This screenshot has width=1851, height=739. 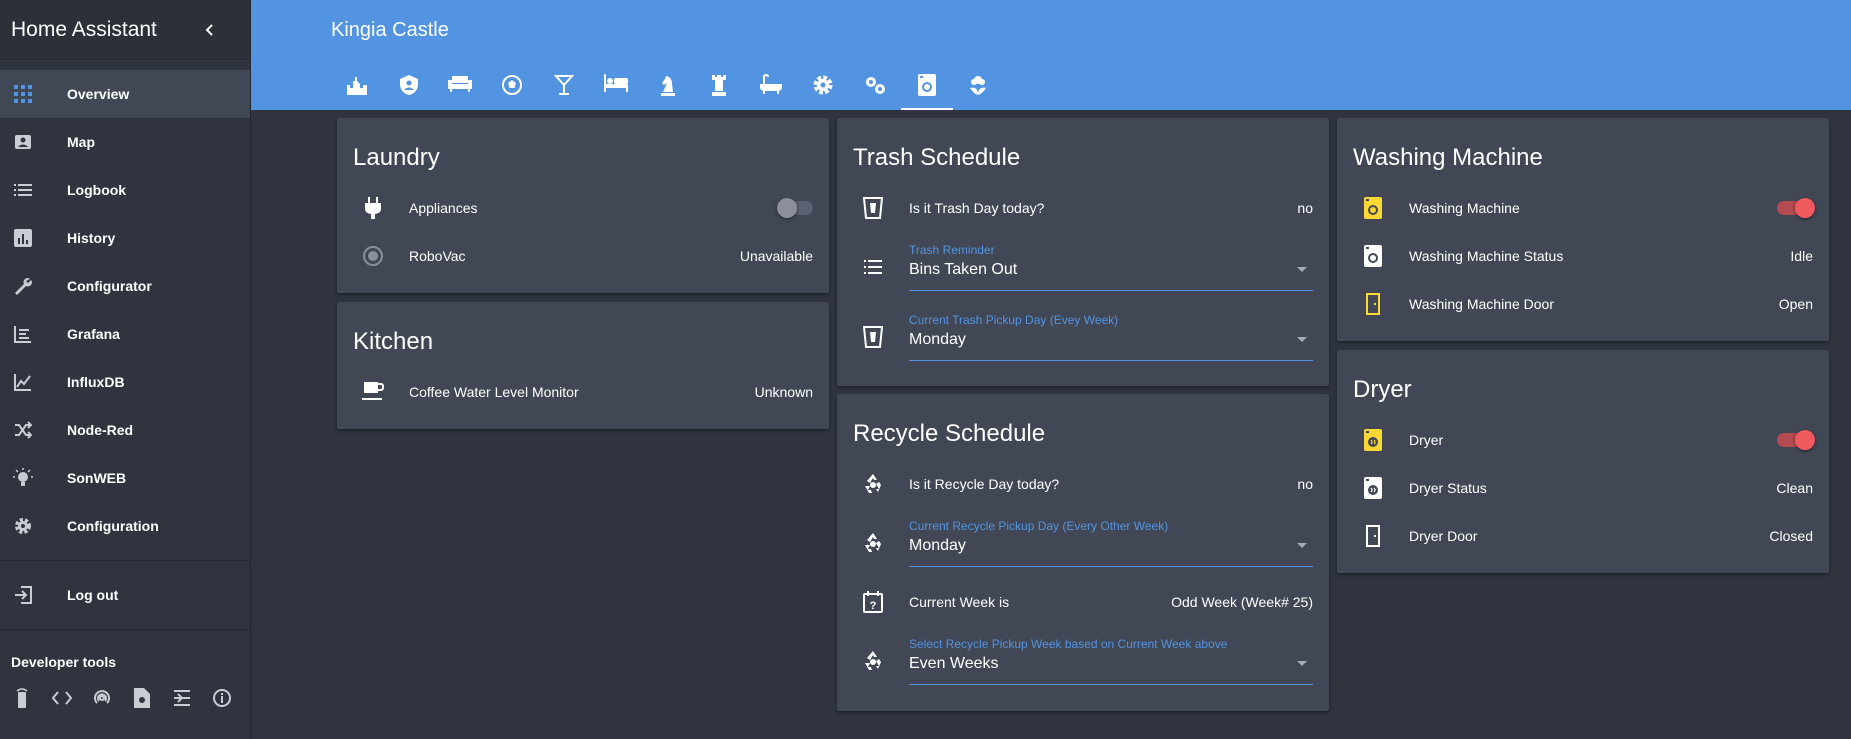 What do you see at coordinates (91, 238) in the screenshot?
I see `sidebar-item-label: History` at bounding box center [91, 238].